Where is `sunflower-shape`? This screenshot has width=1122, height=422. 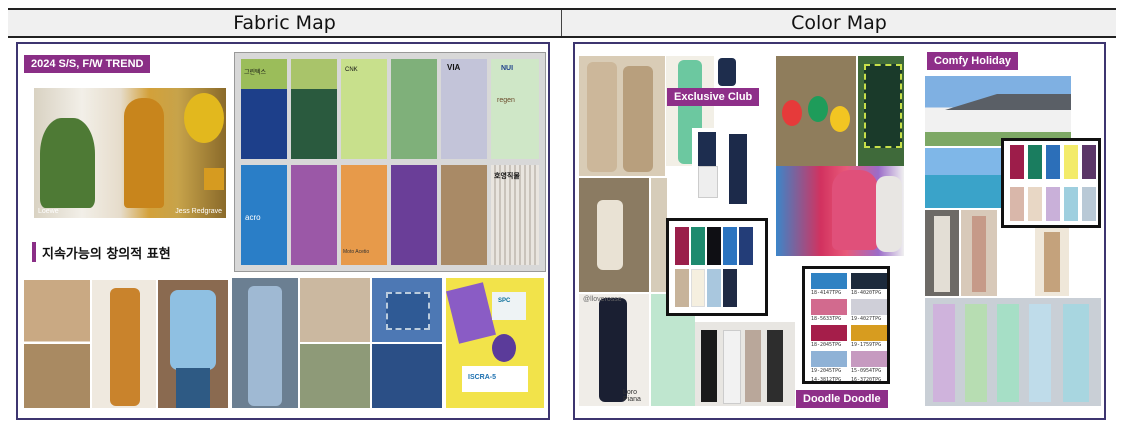 sunflower-shape is located at coordinates (204, 118).